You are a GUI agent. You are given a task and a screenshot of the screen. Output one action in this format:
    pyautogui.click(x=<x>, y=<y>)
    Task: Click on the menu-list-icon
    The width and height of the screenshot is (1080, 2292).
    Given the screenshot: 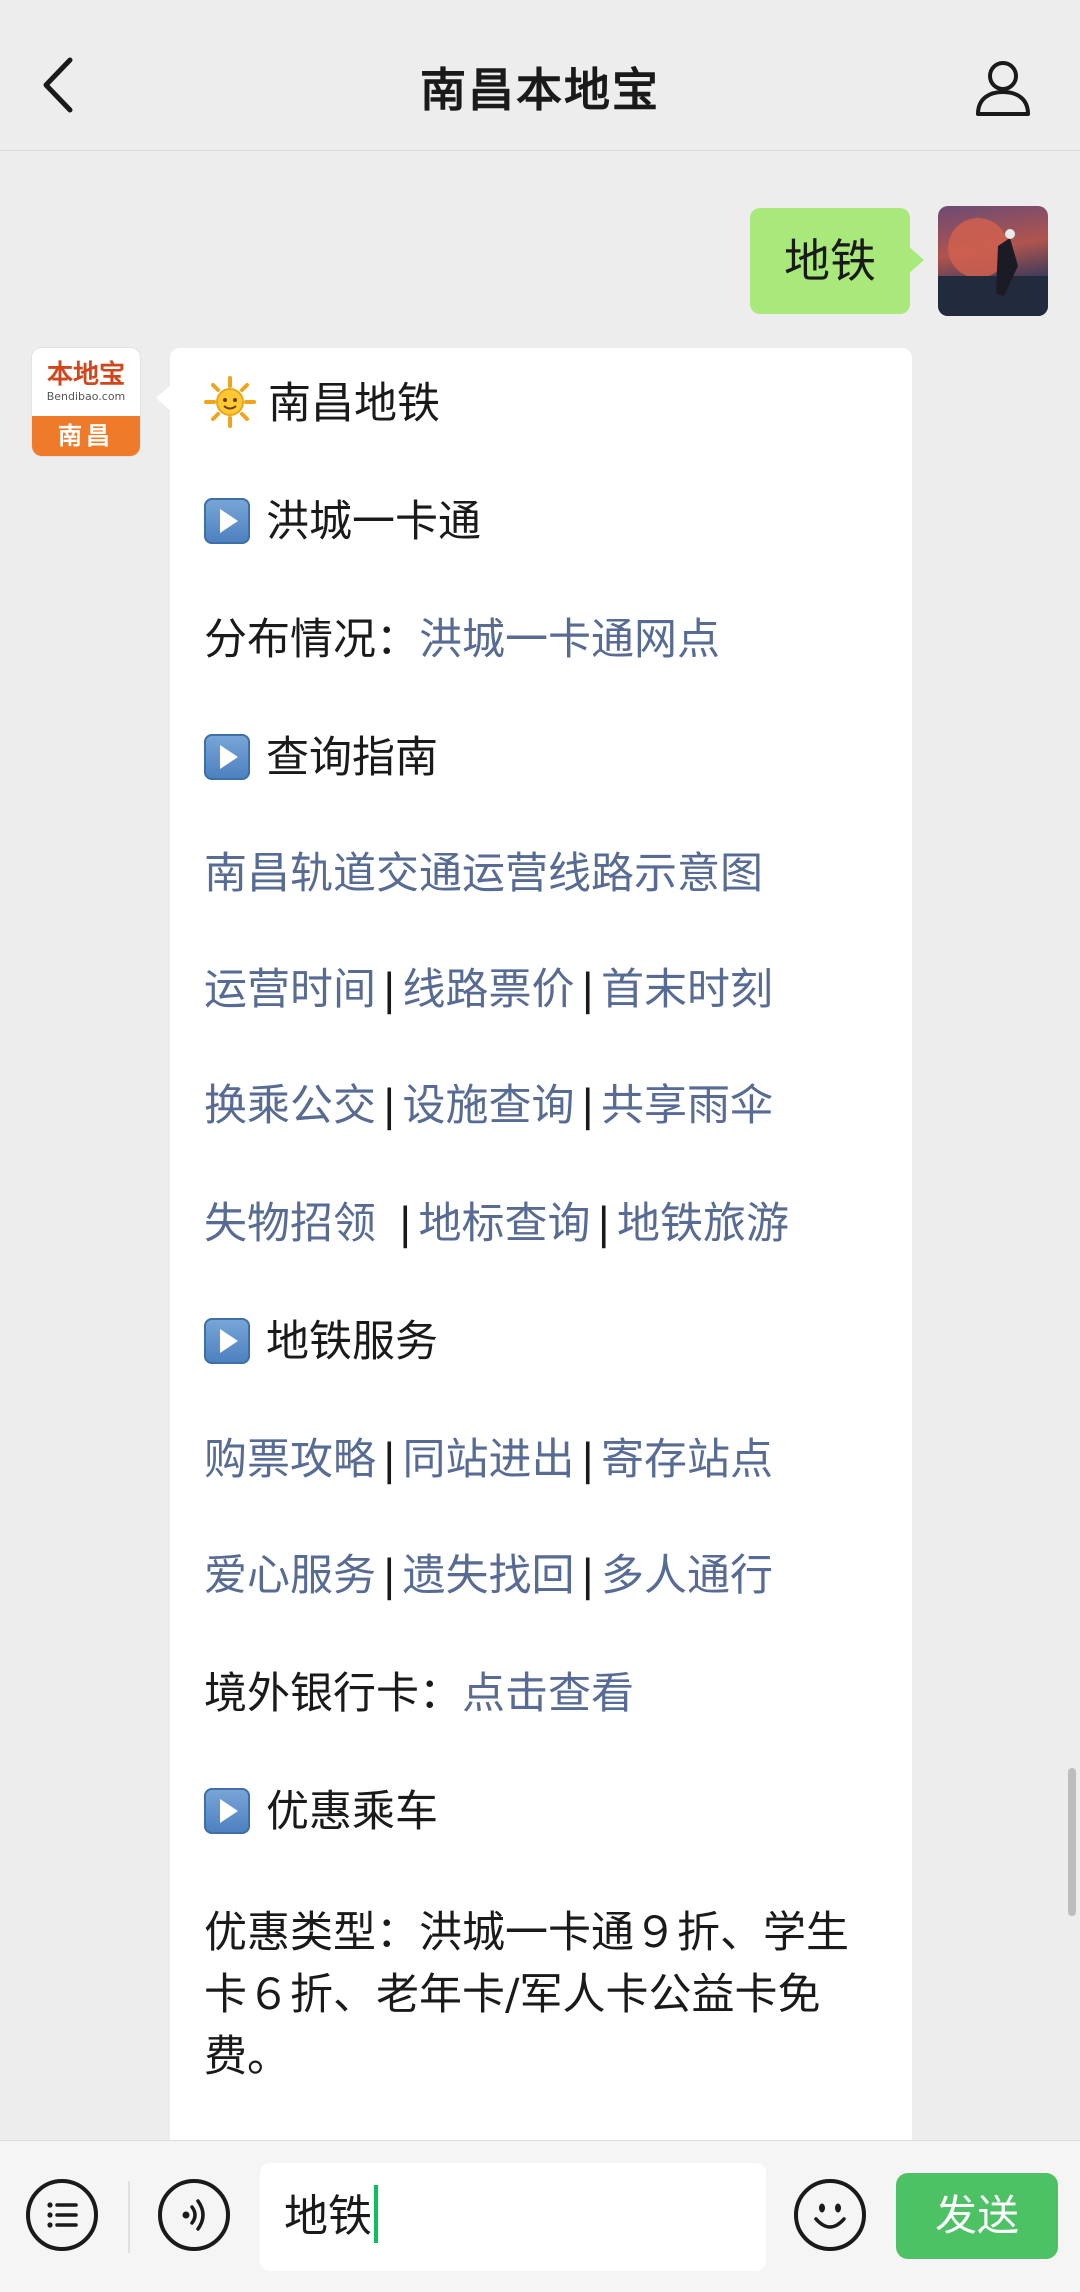 What is the action you would take?
    pyautogui.click(x=62, y=2215)
    